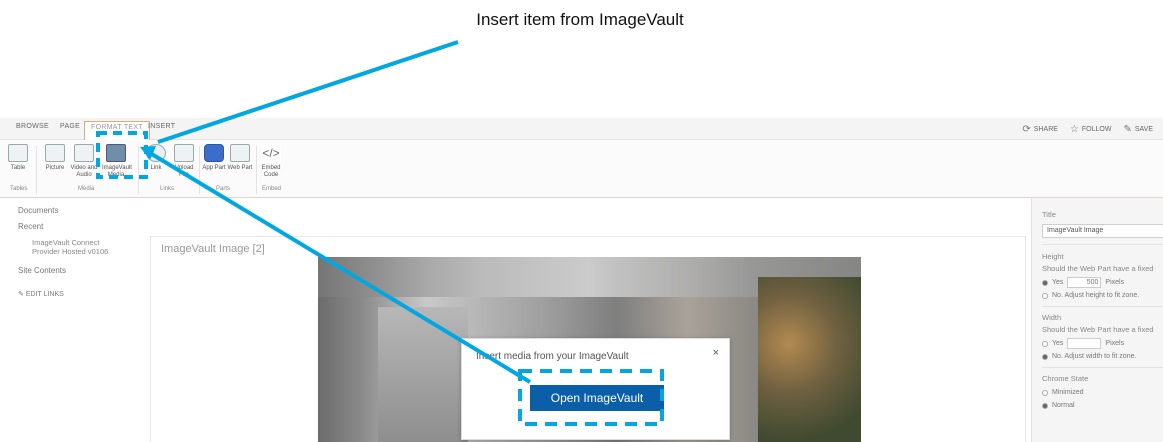  Describe the element at coordinates (84, 153) in the screenshot. I see `video-icon` at that location.